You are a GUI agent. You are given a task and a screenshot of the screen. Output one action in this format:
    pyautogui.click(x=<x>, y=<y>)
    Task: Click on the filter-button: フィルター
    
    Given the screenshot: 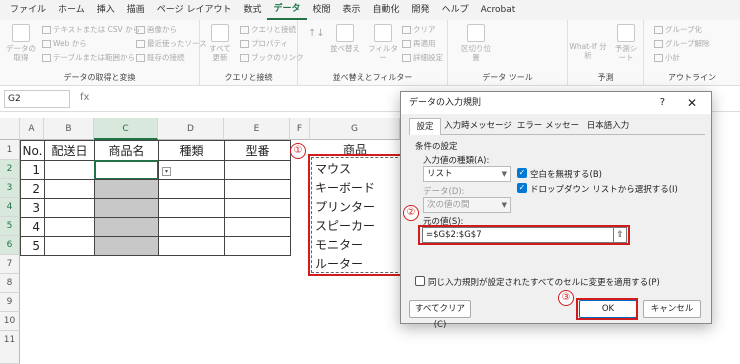 What is the action you would take?
    pyautogui.click(x=383, y=43)
    